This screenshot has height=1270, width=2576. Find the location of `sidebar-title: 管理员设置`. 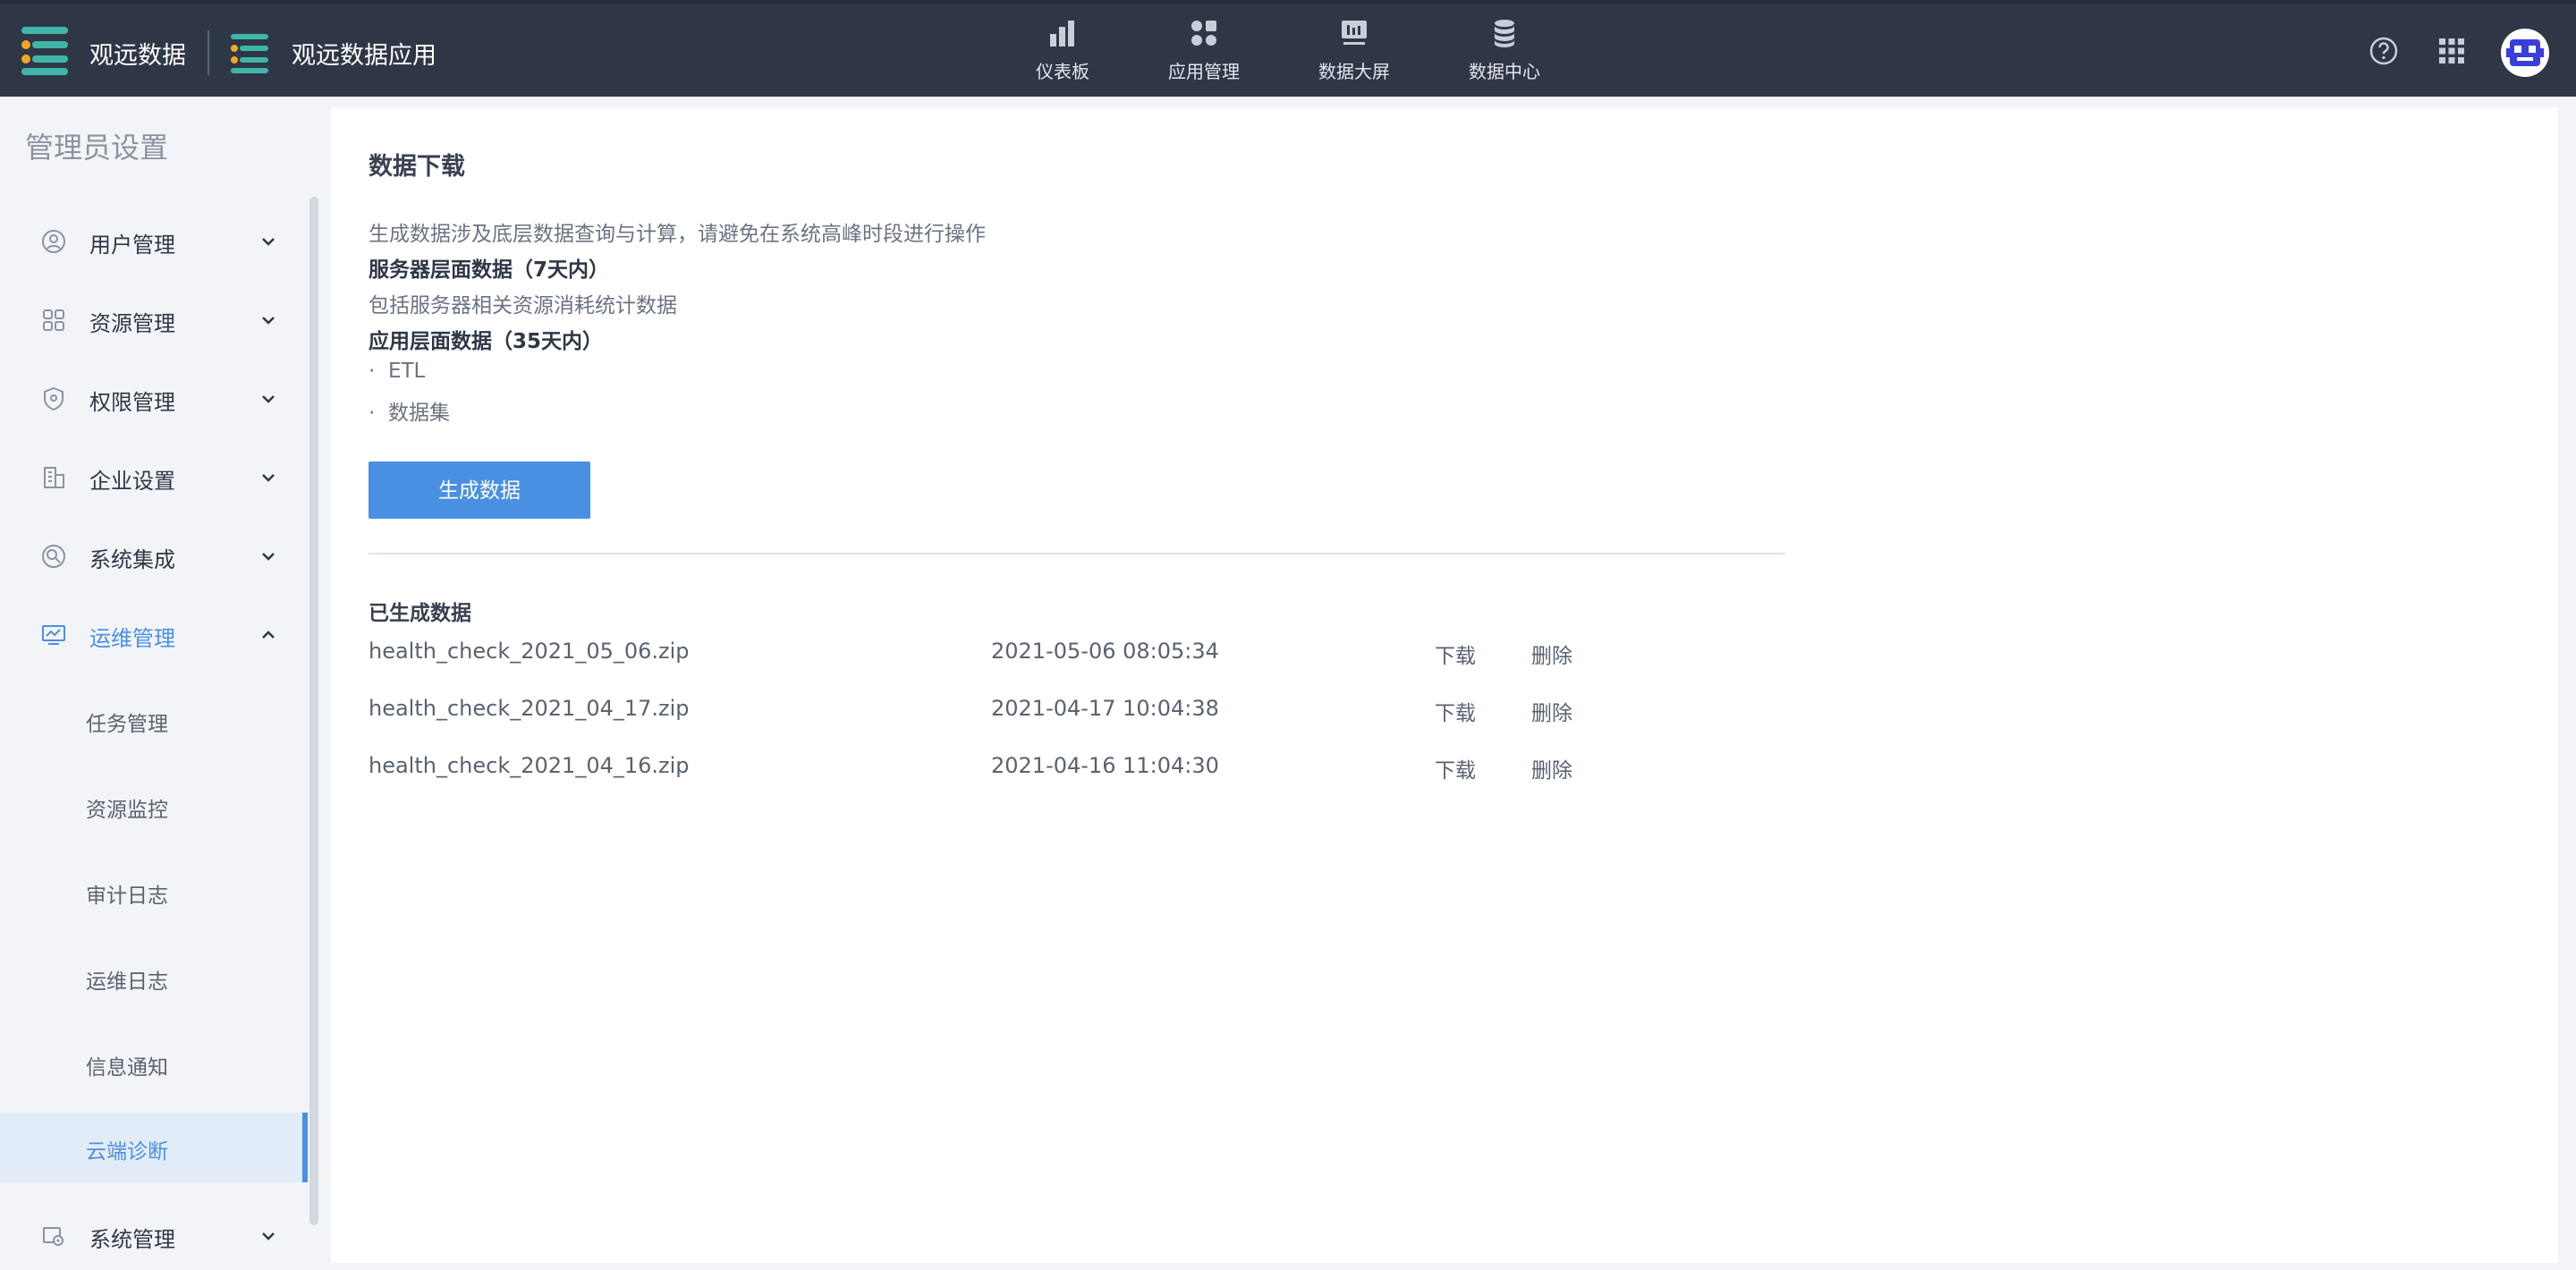

sidebar-title: 管理员设置 is located at coordinates (97, 148).